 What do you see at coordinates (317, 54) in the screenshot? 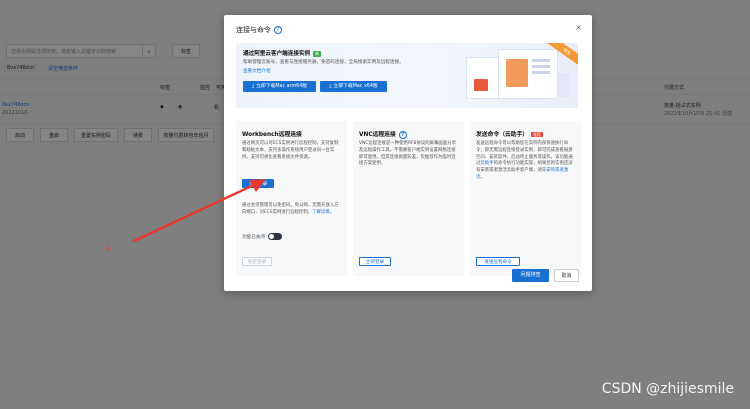
I see `new-badge: 新` at bounding box center [317, 54].